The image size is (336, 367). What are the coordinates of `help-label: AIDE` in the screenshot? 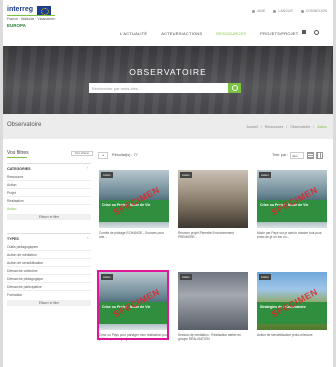 It's located at (261, 11).